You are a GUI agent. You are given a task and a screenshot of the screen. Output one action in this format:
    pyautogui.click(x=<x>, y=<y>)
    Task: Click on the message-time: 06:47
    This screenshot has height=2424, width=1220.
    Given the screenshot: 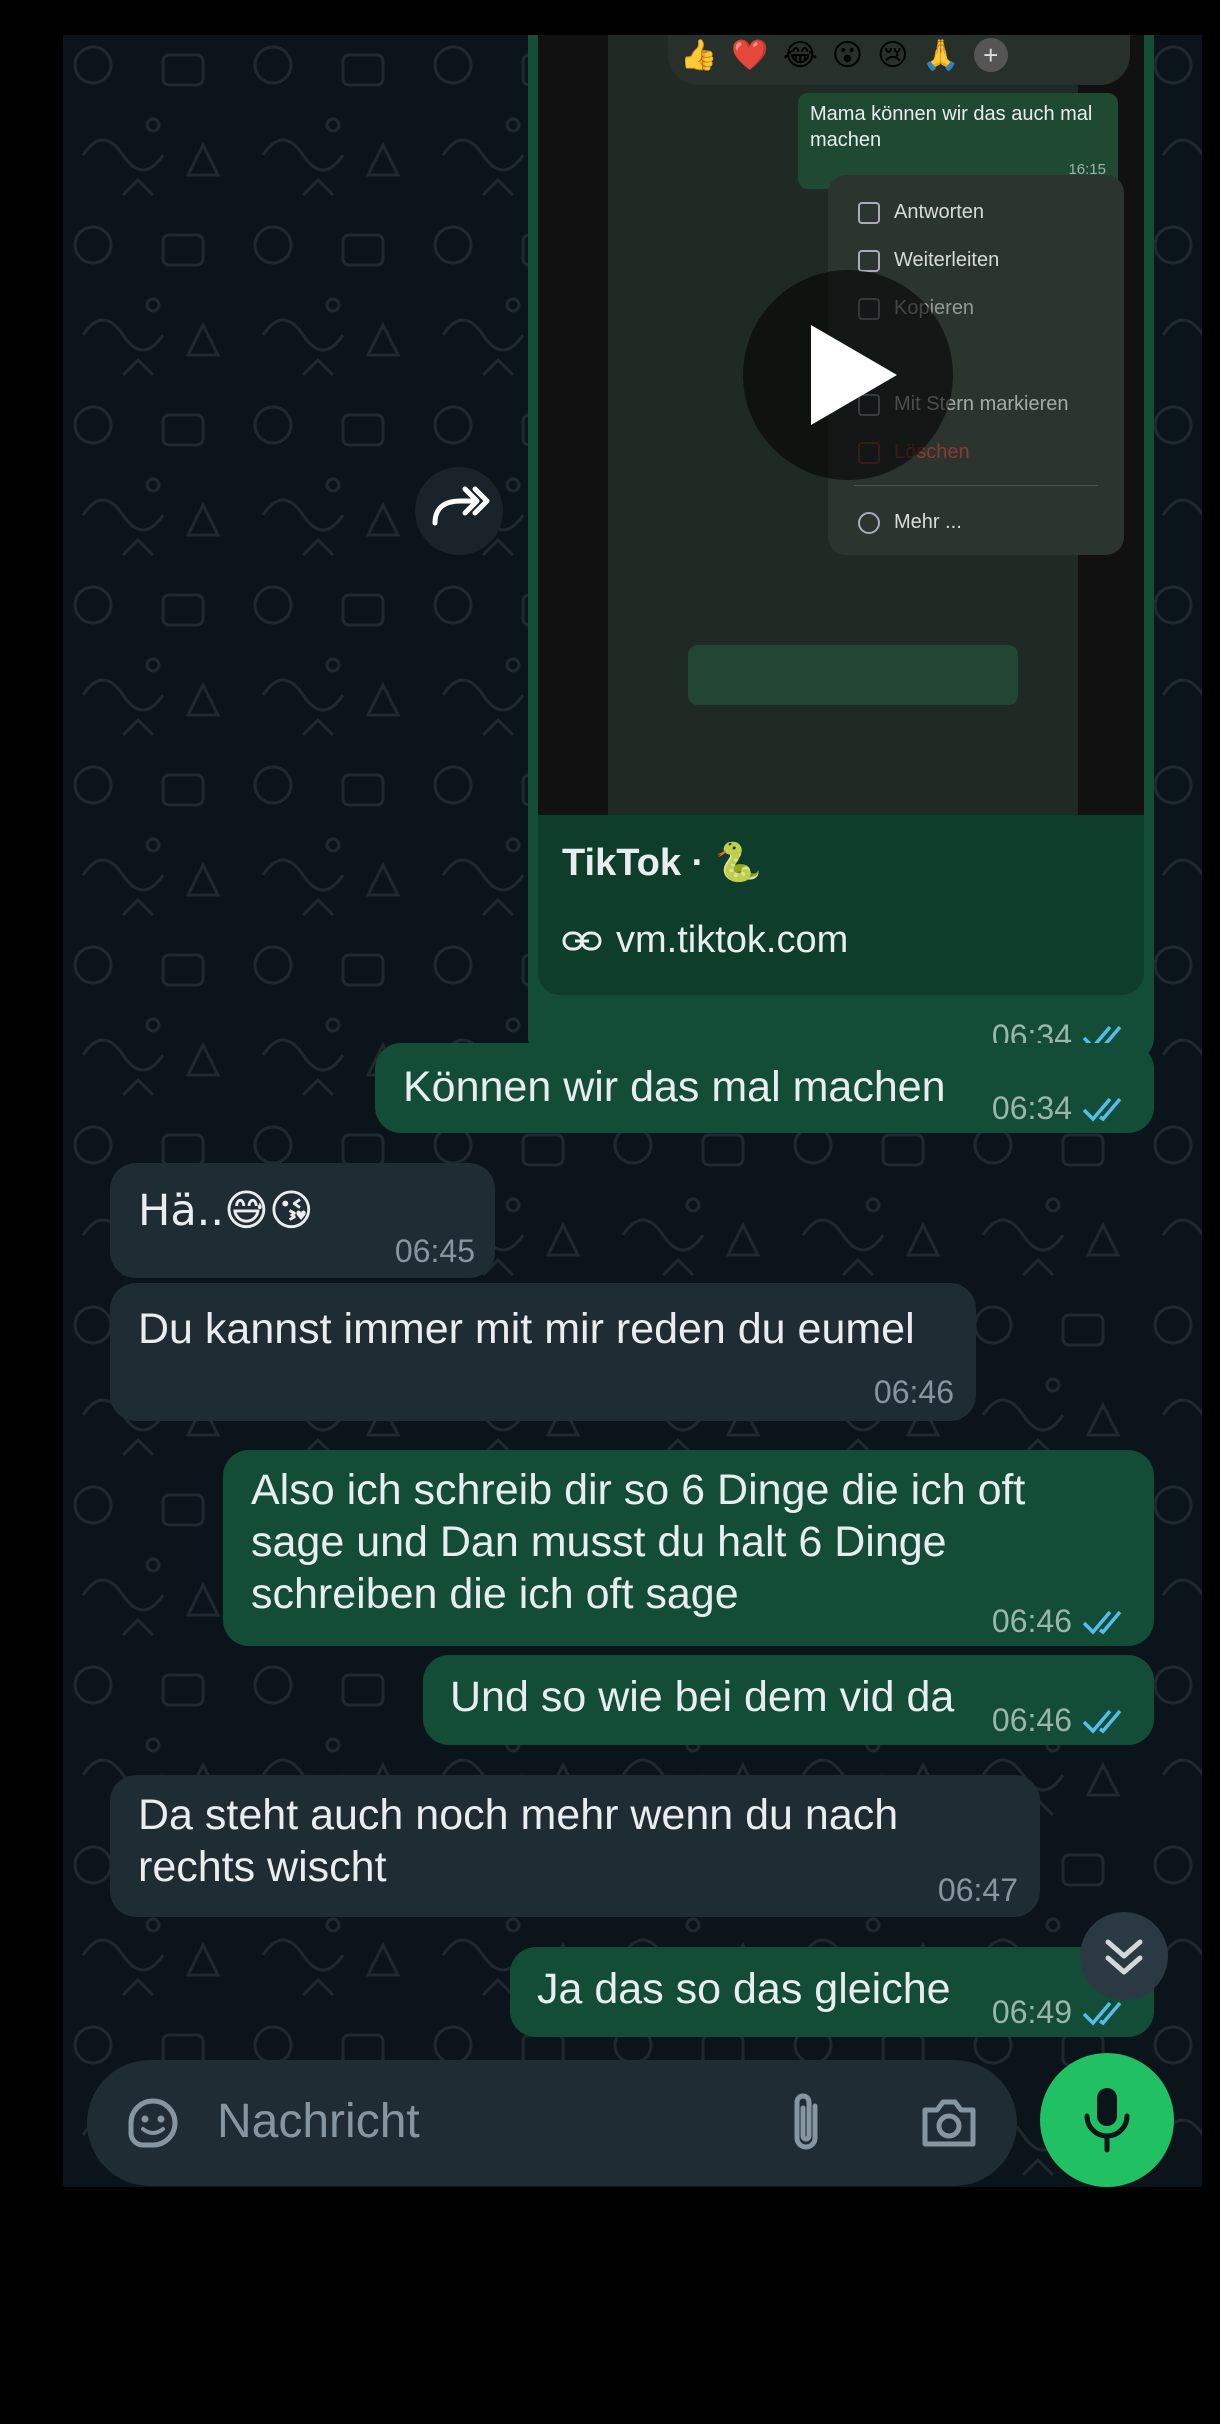 What is the action you would take?
    pyautogui.click(x=977, y=1890)
    